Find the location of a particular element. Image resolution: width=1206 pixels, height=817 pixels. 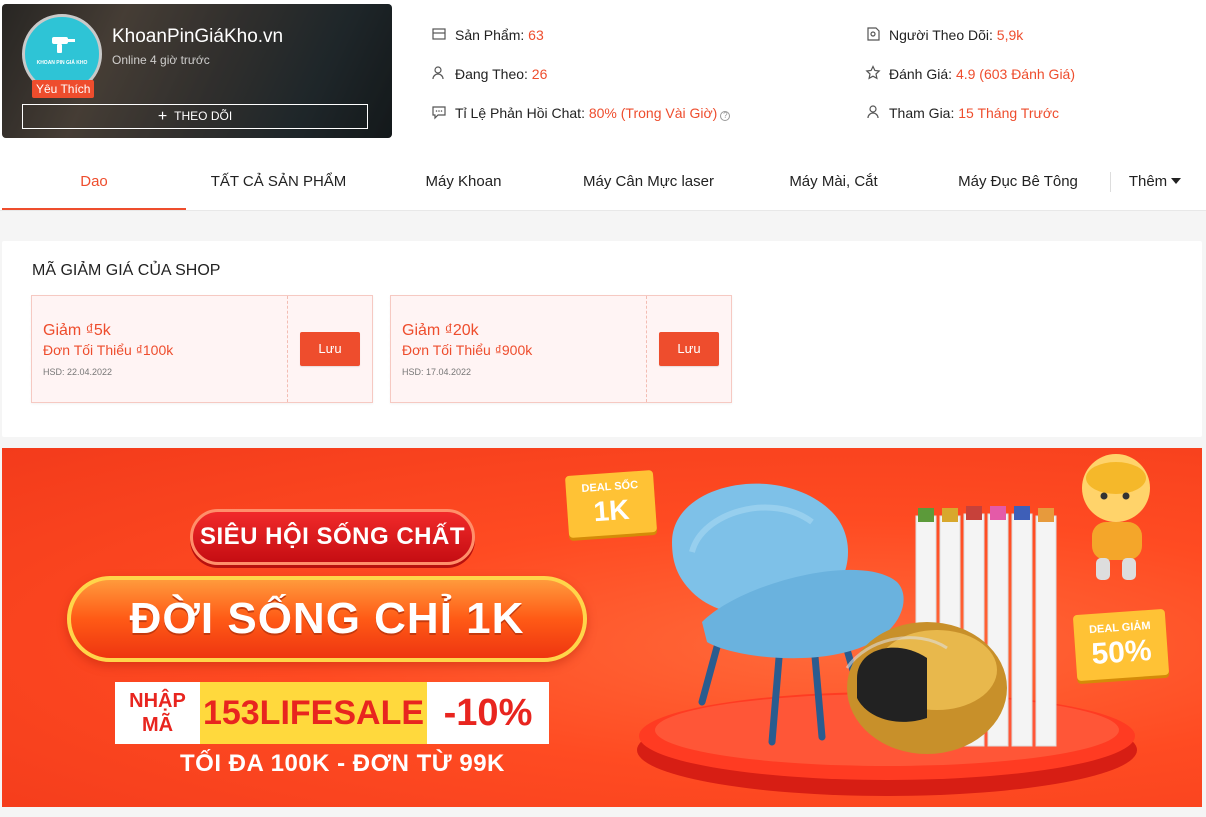

tab-all-products: TẤT CẢ SẢN PHẨM is located at coordinates (278, 180).